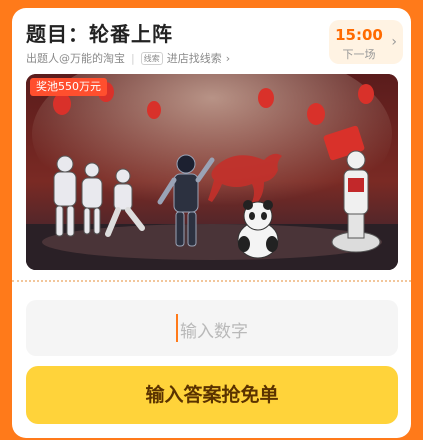 The height and width of the screenshot is (440, 423). I want to click on answer-input: 输入数字, so click(212, 328).